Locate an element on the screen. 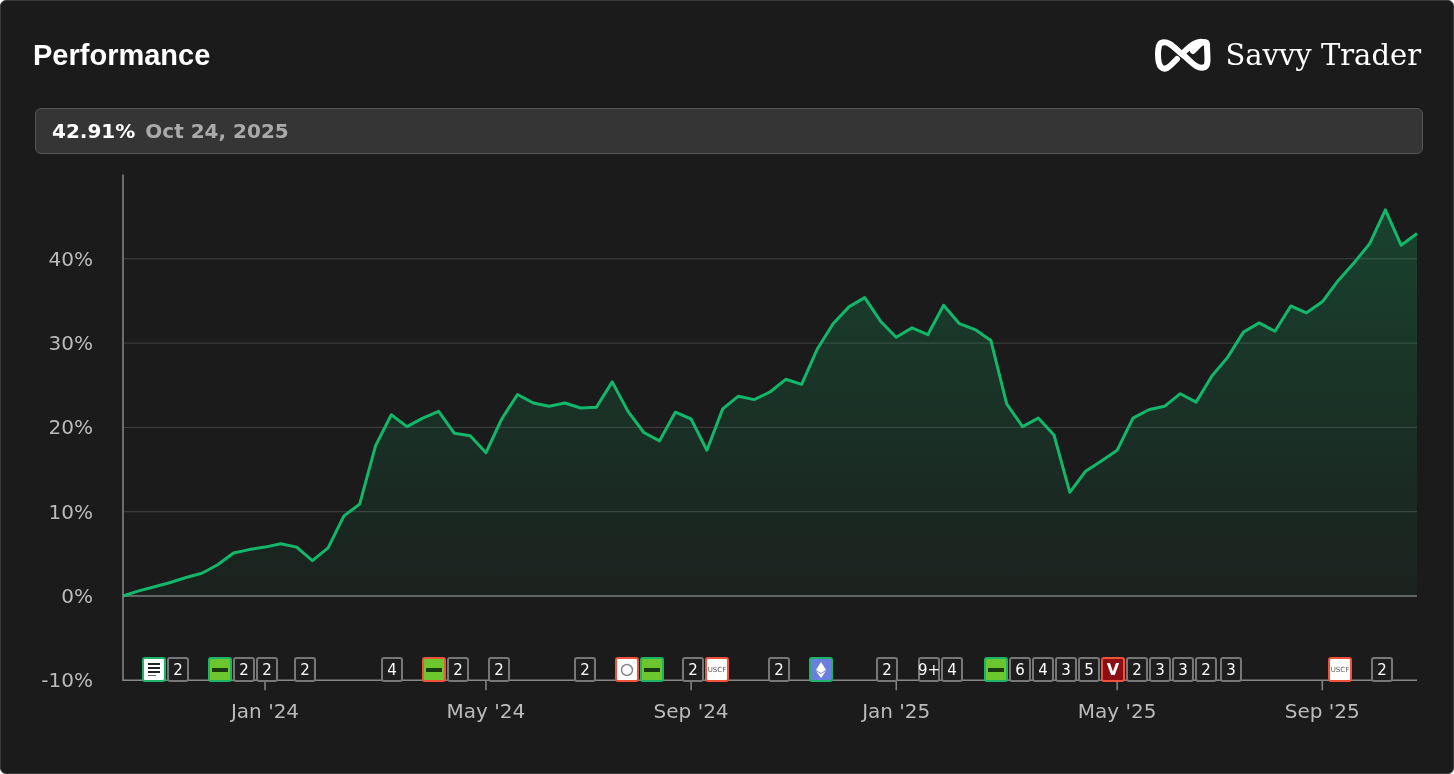 The image size is (1454, 774). y-axis-label: 10% is located at coordinates (70, 511).